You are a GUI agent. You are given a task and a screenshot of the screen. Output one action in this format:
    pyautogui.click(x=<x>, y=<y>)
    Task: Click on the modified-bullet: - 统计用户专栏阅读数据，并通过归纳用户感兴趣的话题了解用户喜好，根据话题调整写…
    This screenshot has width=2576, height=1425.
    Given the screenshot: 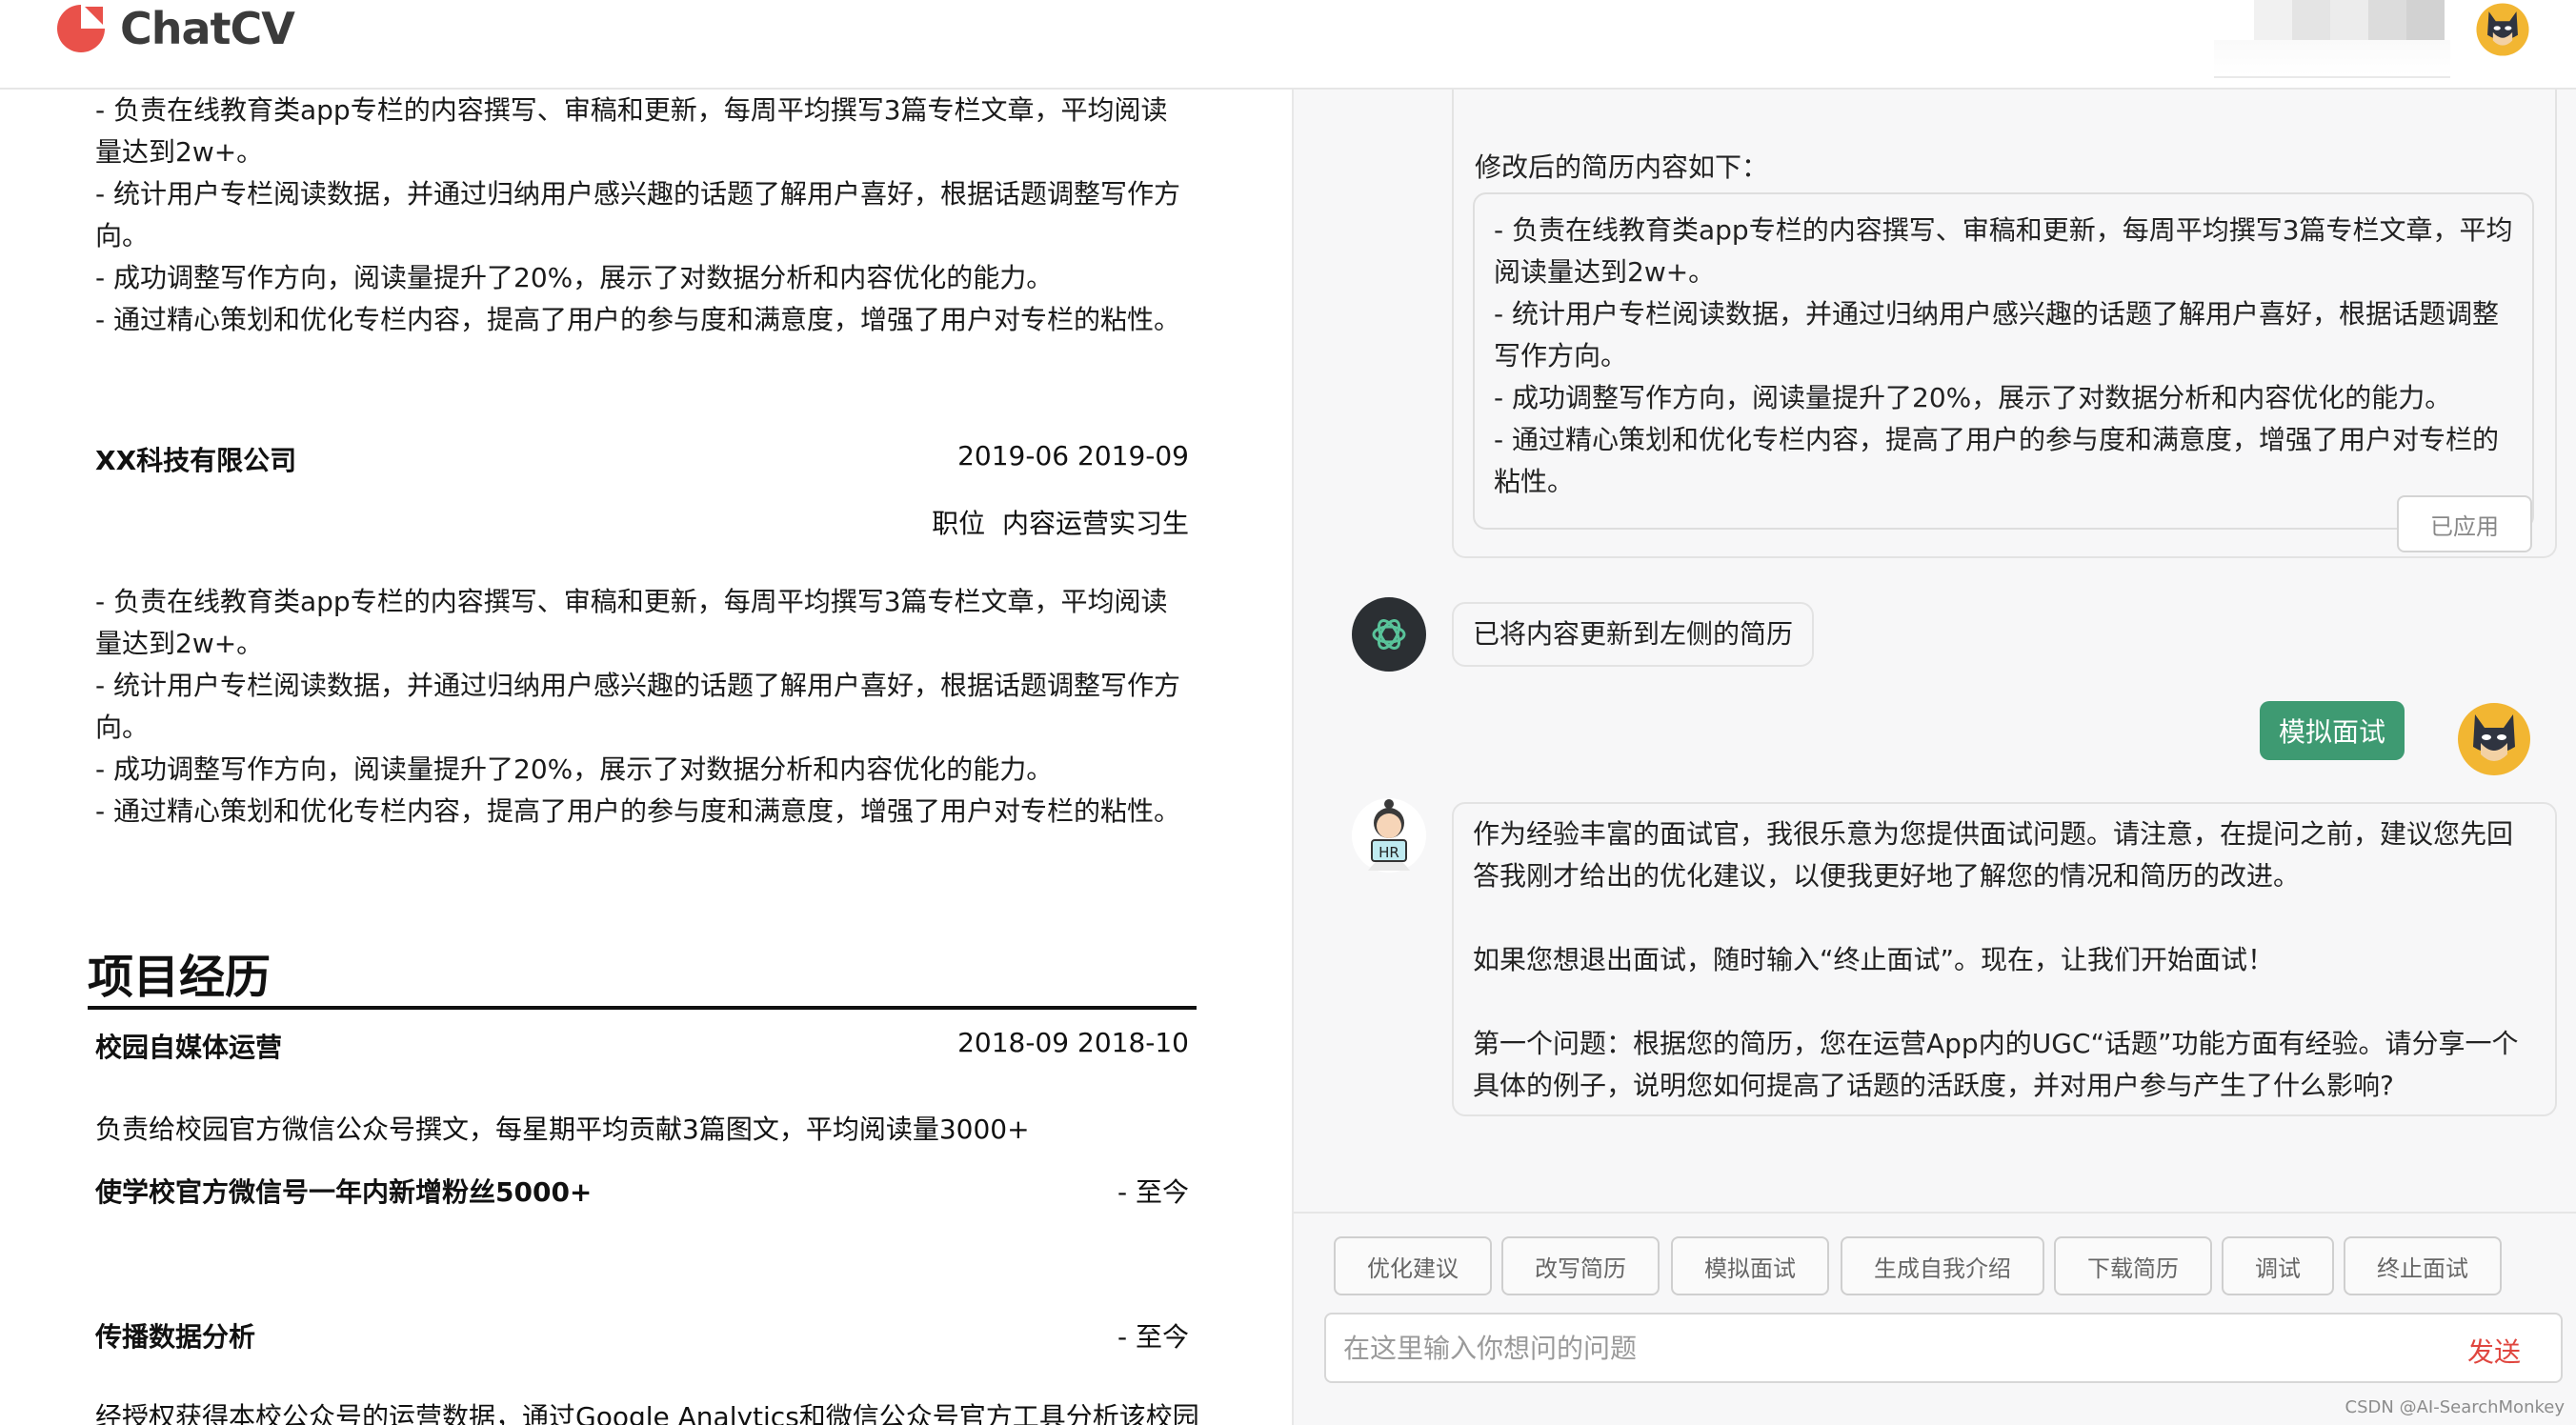 What is the action you would take?
    pyautogui.click(x=1997, y=335)
    